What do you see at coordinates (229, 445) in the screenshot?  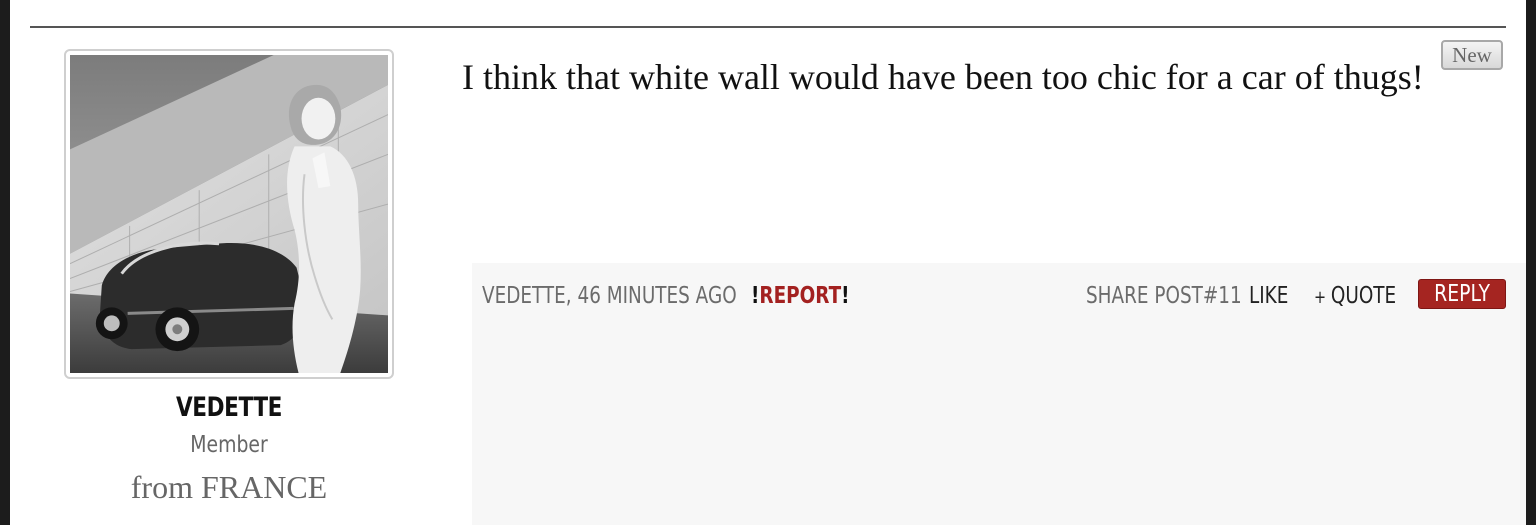 I see `post-author-role: Member` at bounding box center [229, 445].